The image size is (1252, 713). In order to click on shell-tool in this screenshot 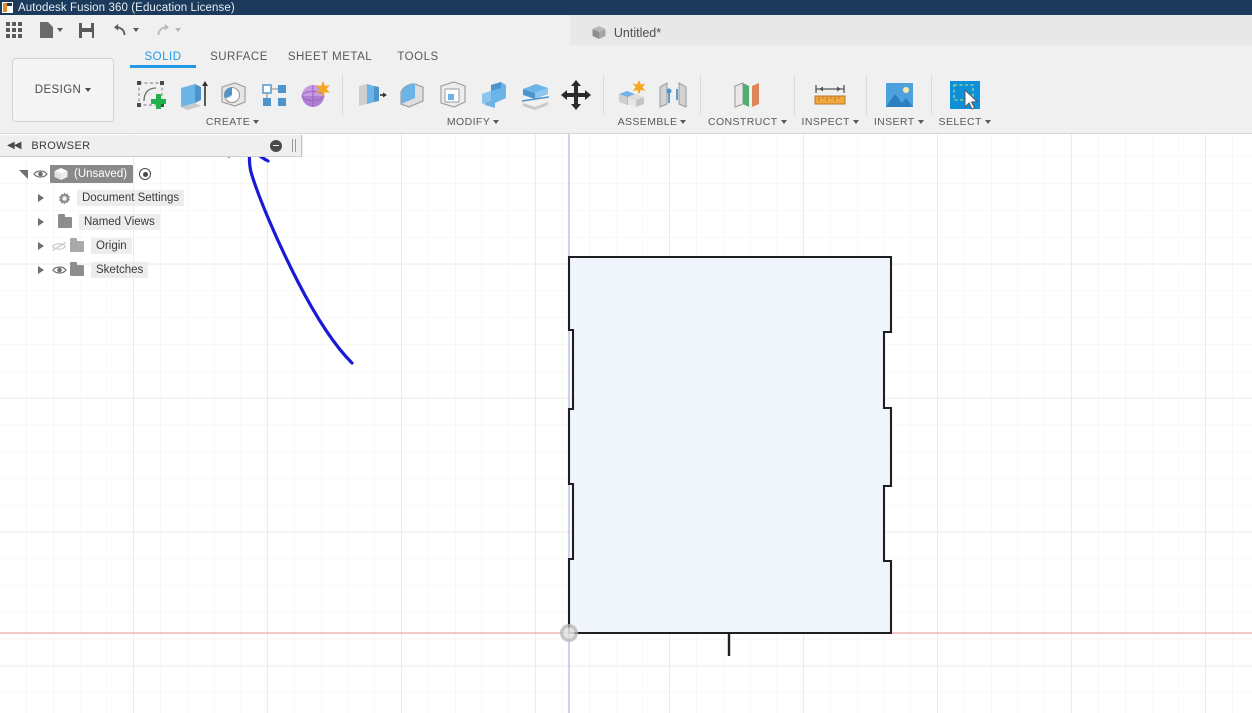, I will do `click(452, 95)`.